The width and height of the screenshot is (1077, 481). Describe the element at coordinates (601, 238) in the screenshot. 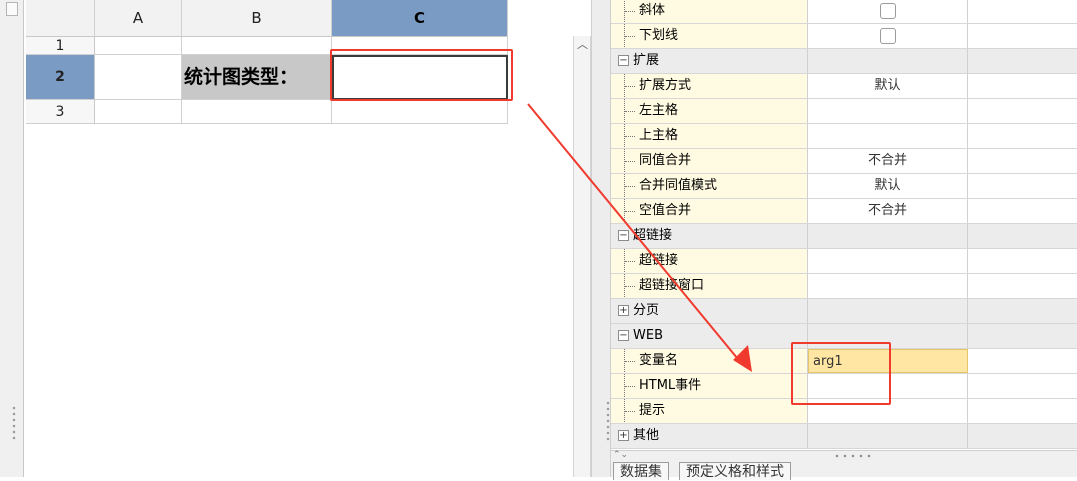

I see `panel-splitter` at that location.